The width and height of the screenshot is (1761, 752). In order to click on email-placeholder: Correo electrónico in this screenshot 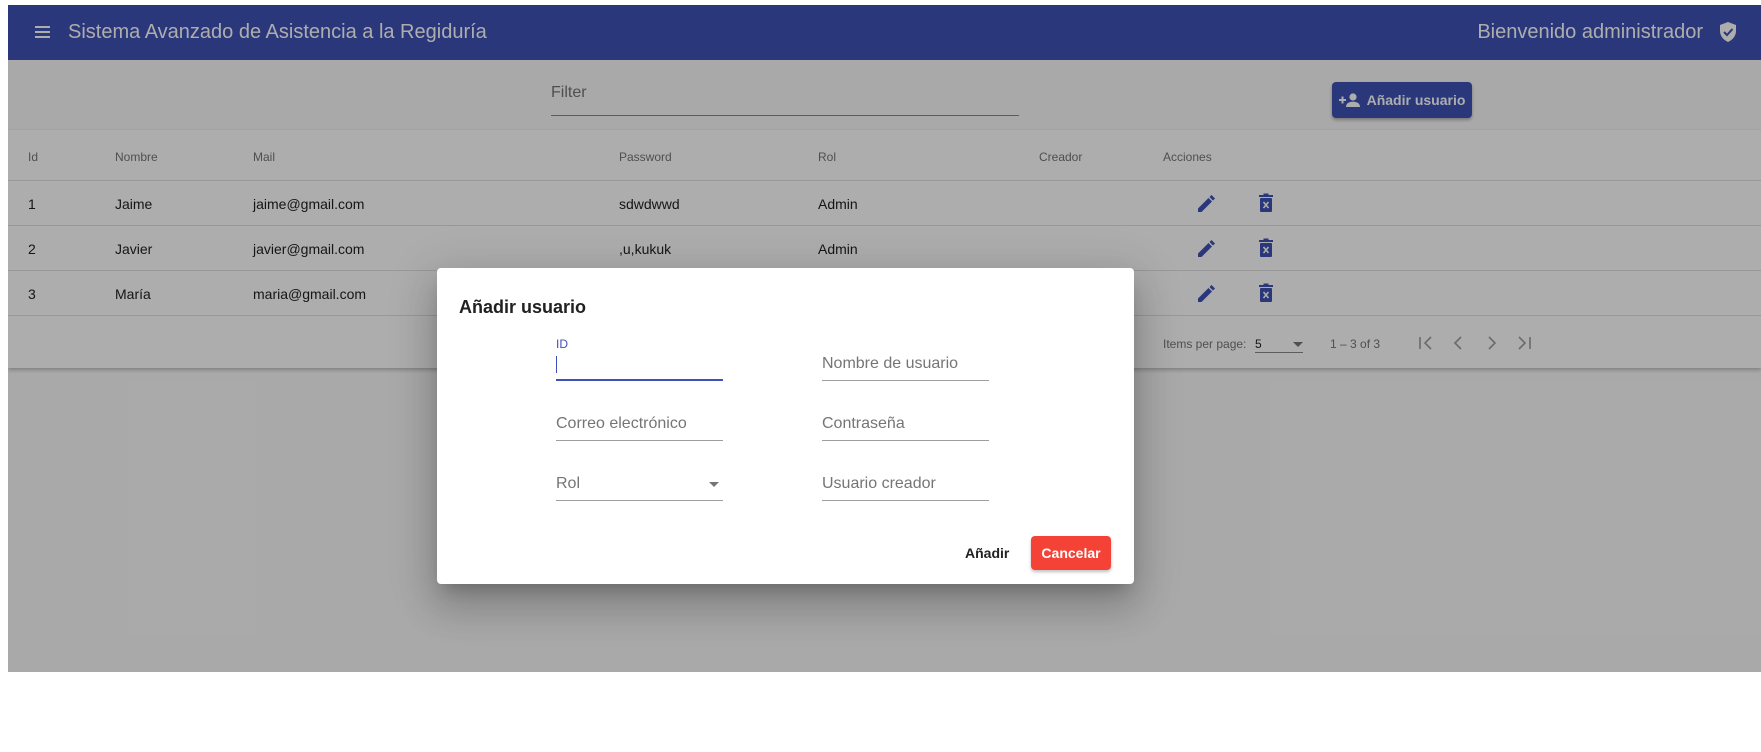, I will do `click(621, 423)`.